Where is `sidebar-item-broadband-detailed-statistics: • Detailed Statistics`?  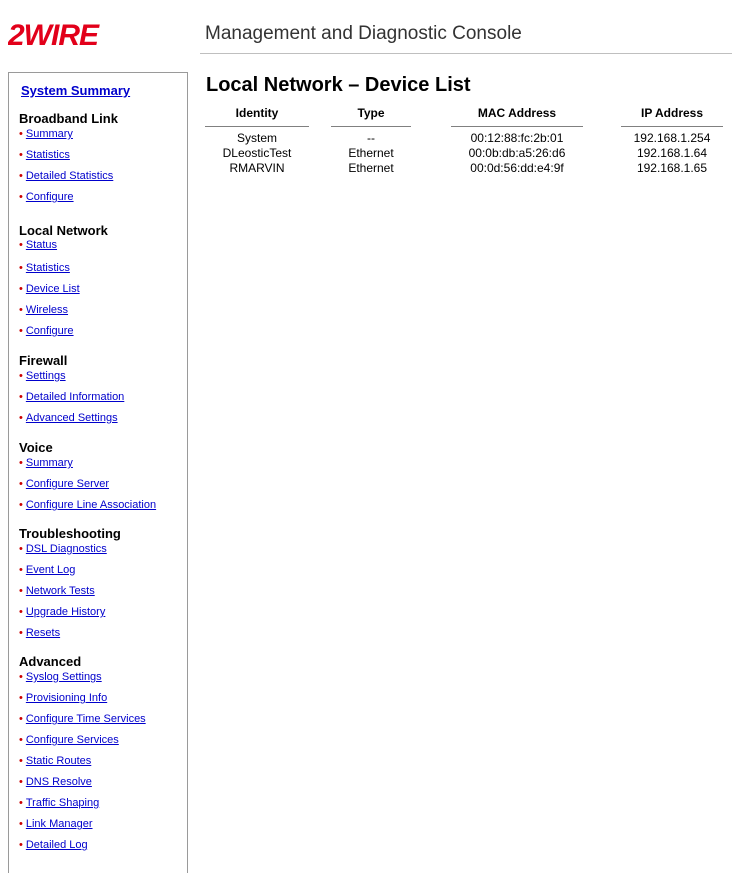
sidebar-item-broadband-detailed-statistics: • Detailed Statistics is located at coordinates (66, 176).